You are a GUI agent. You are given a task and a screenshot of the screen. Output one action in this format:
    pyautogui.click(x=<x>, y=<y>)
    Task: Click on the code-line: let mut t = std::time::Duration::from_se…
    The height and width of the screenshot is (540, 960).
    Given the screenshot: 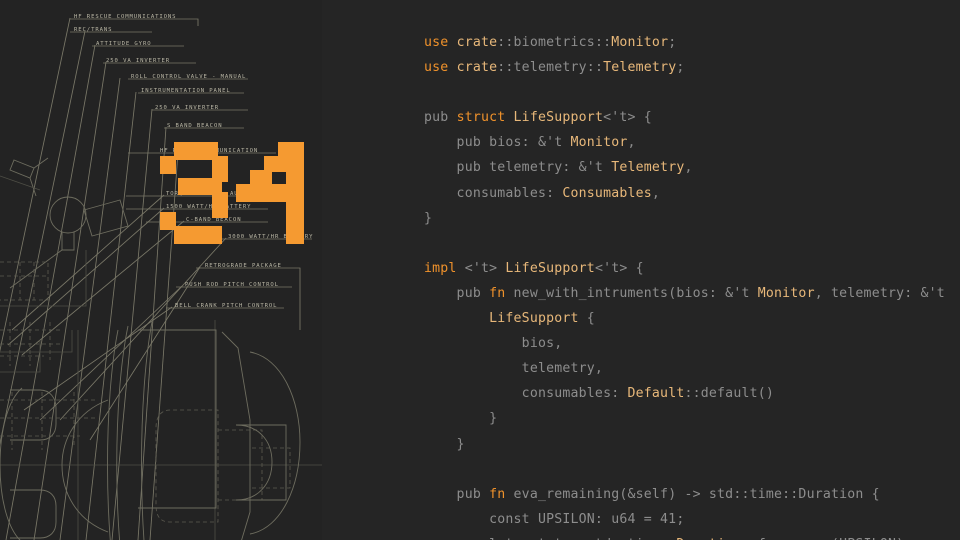 What is the action you would take?
    pyautogui.click(x=688, y=536)
    